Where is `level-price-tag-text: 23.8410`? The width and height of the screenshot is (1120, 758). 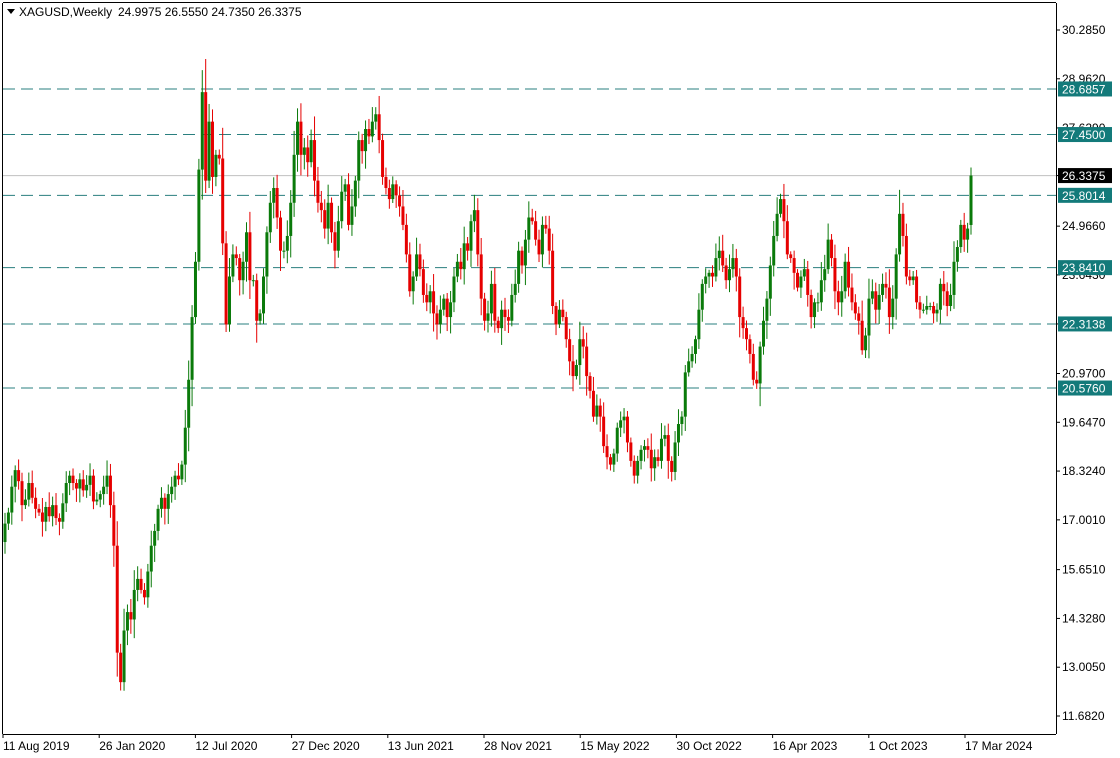
level-price-tag-text: 23.8410 is located at coordinates (1084, 268).